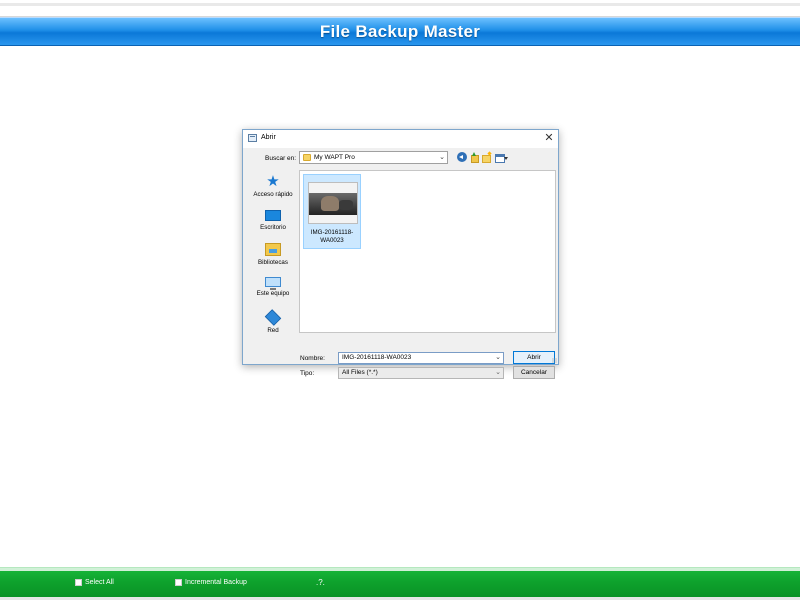  I want to click on place-label: Escritorio, so click(273, 227).